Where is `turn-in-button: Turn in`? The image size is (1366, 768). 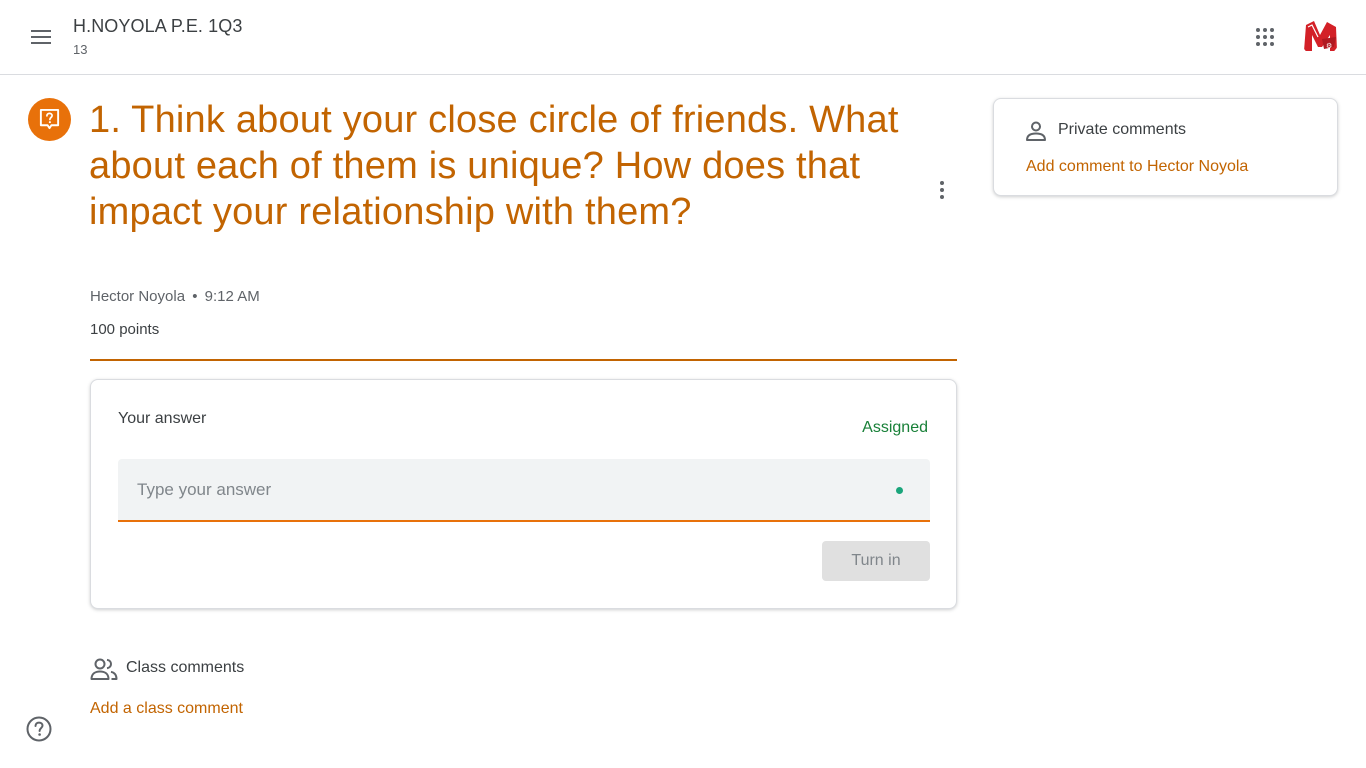
turn-in-button: Turn in is located at coordinates (876, 561).